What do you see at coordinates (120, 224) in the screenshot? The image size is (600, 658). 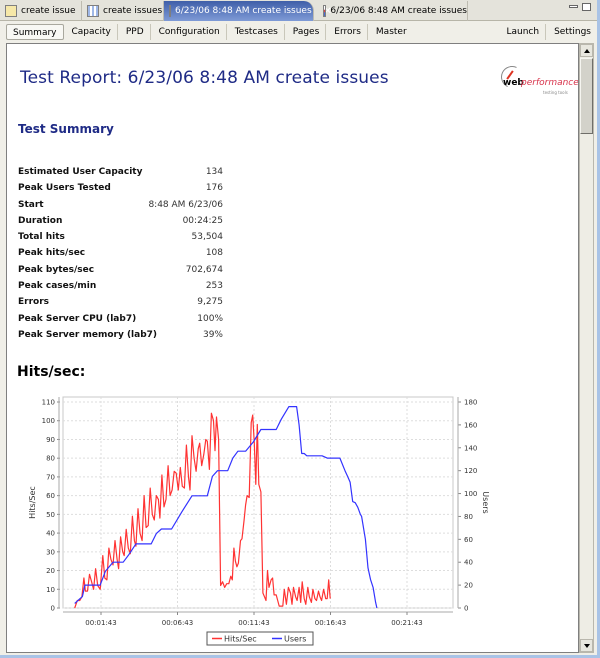 I see `summary-row: Duration 00:24:25` at bounding box center [120, 224].